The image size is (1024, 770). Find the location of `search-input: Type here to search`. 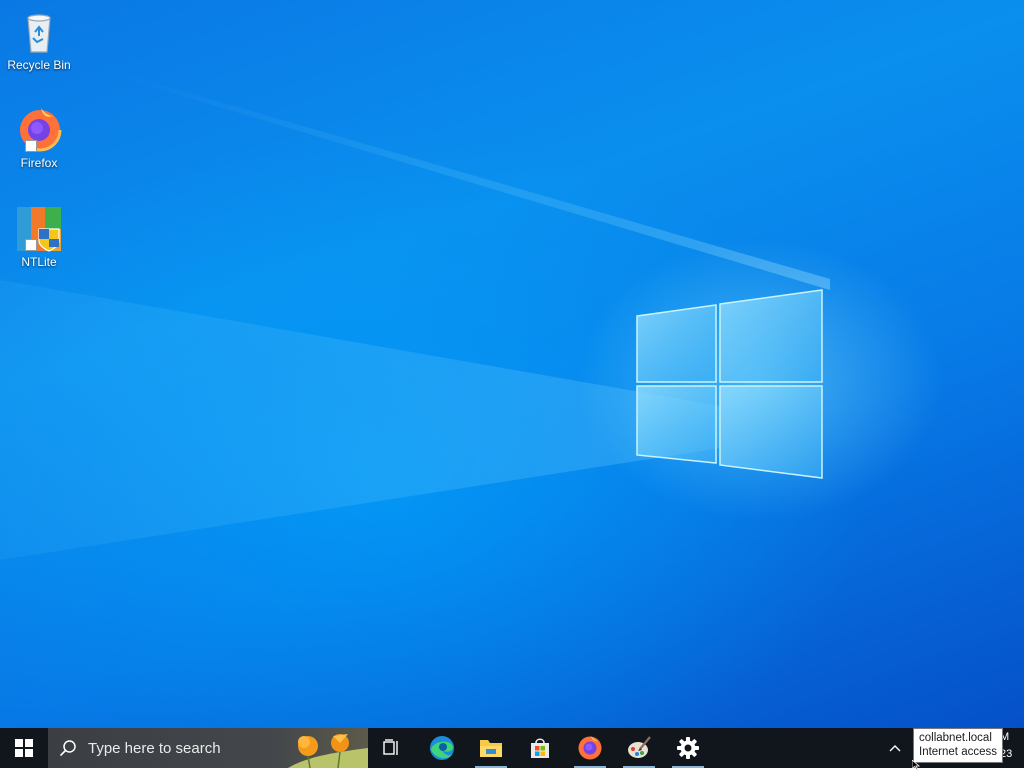

search-input: Type here to search is located at coordinates (208, 748).